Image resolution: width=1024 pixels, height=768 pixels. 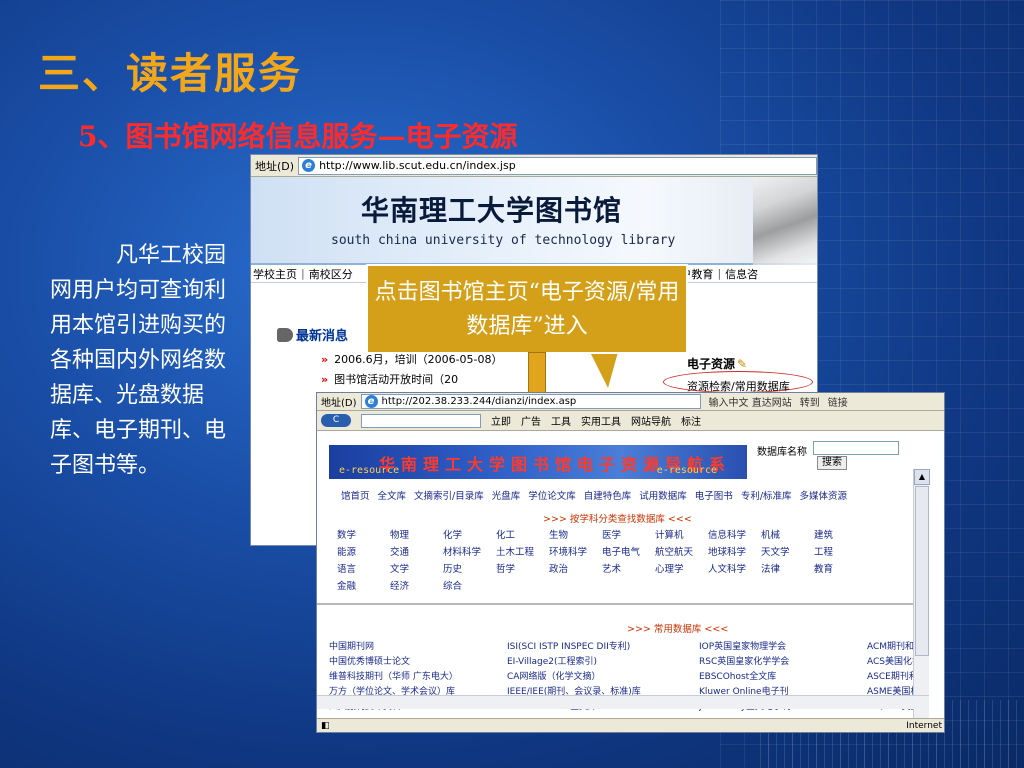 What do you see at coordinates (575, 534) in the screenshot?
I see `subject-link: 生物` at bounding box center [575, 534].